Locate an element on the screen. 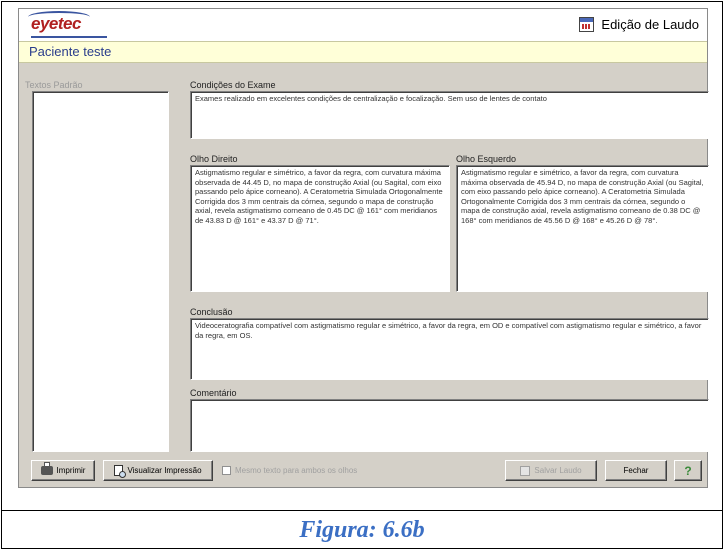 The height and width of the screenshot is (552, 726). left-eye-label: Olho Esquerdo is located at coordinates (486, 159).